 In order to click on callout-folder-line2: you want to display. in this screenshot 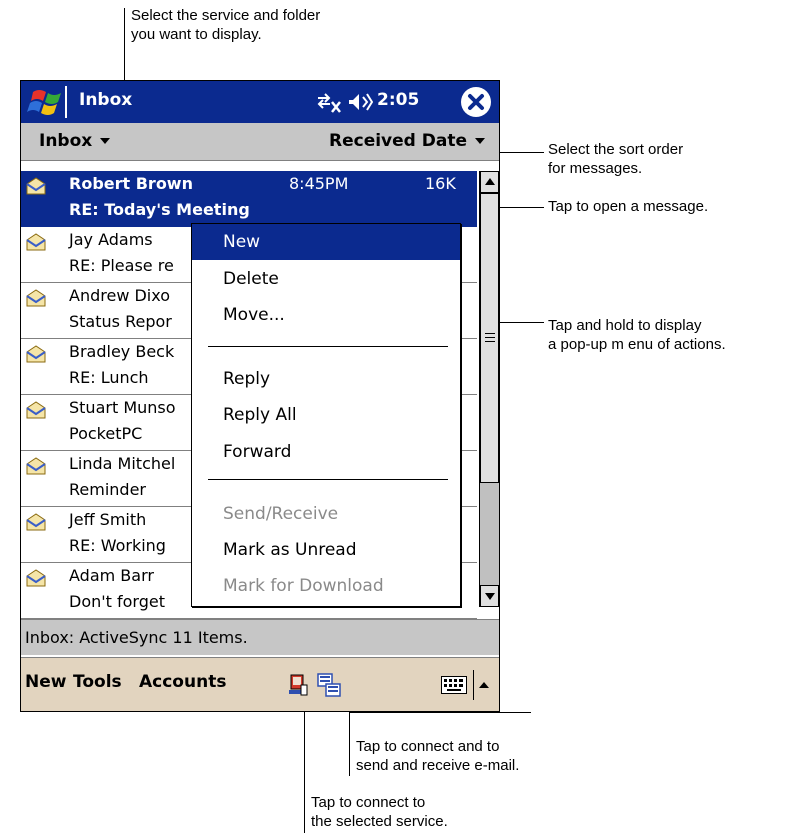, I will do `click(196, 34)`.